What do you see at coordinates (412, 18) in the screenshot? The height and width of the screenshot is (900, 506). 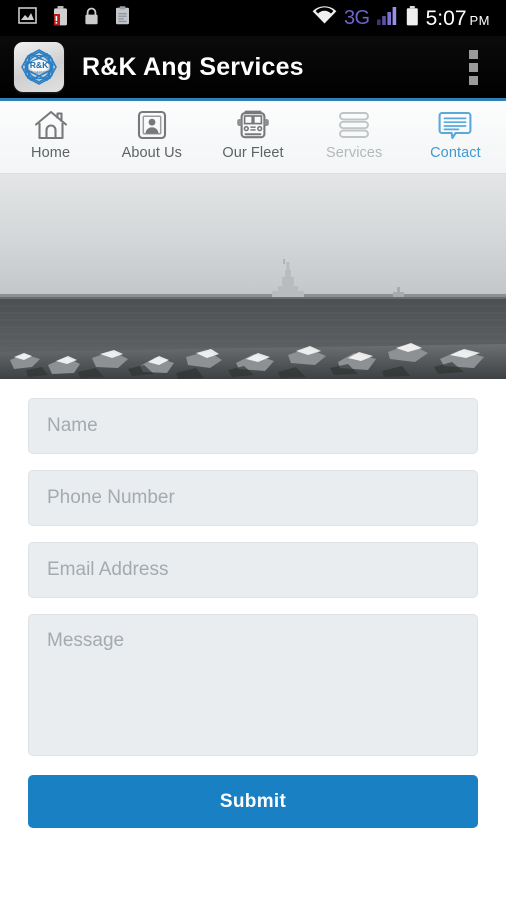 I see `battery-icon` at bounding box center [412, 18].